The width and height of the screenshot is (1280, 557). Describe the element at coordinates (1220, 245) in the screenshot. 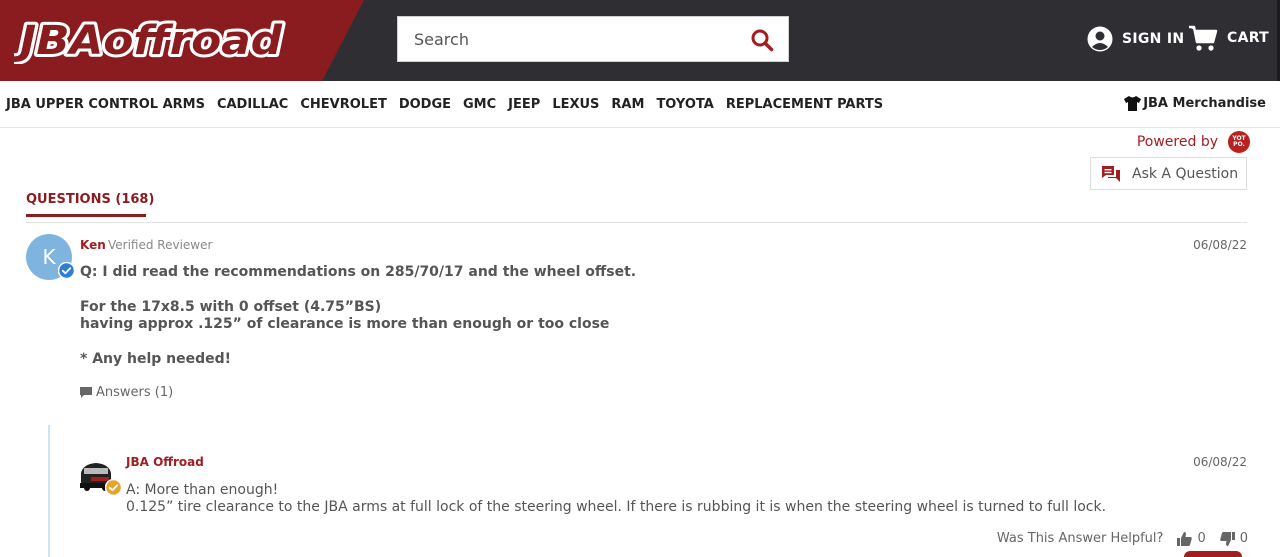

I see `question-date: 06/08/22` at that location.